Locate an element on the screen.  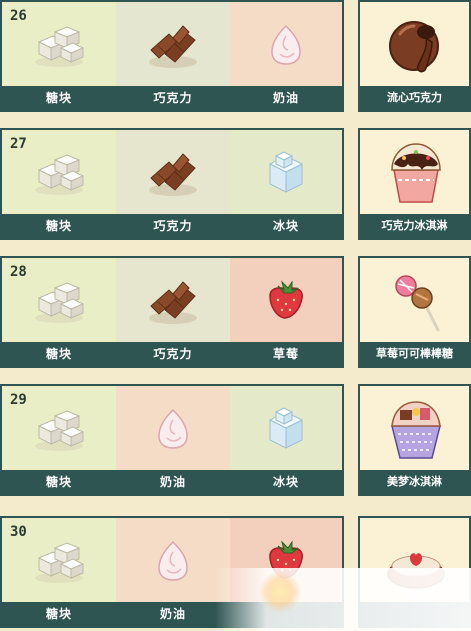
ingredients-panel: 28 糖块 巧克力 草莓 is located at coordinates (172, 312).